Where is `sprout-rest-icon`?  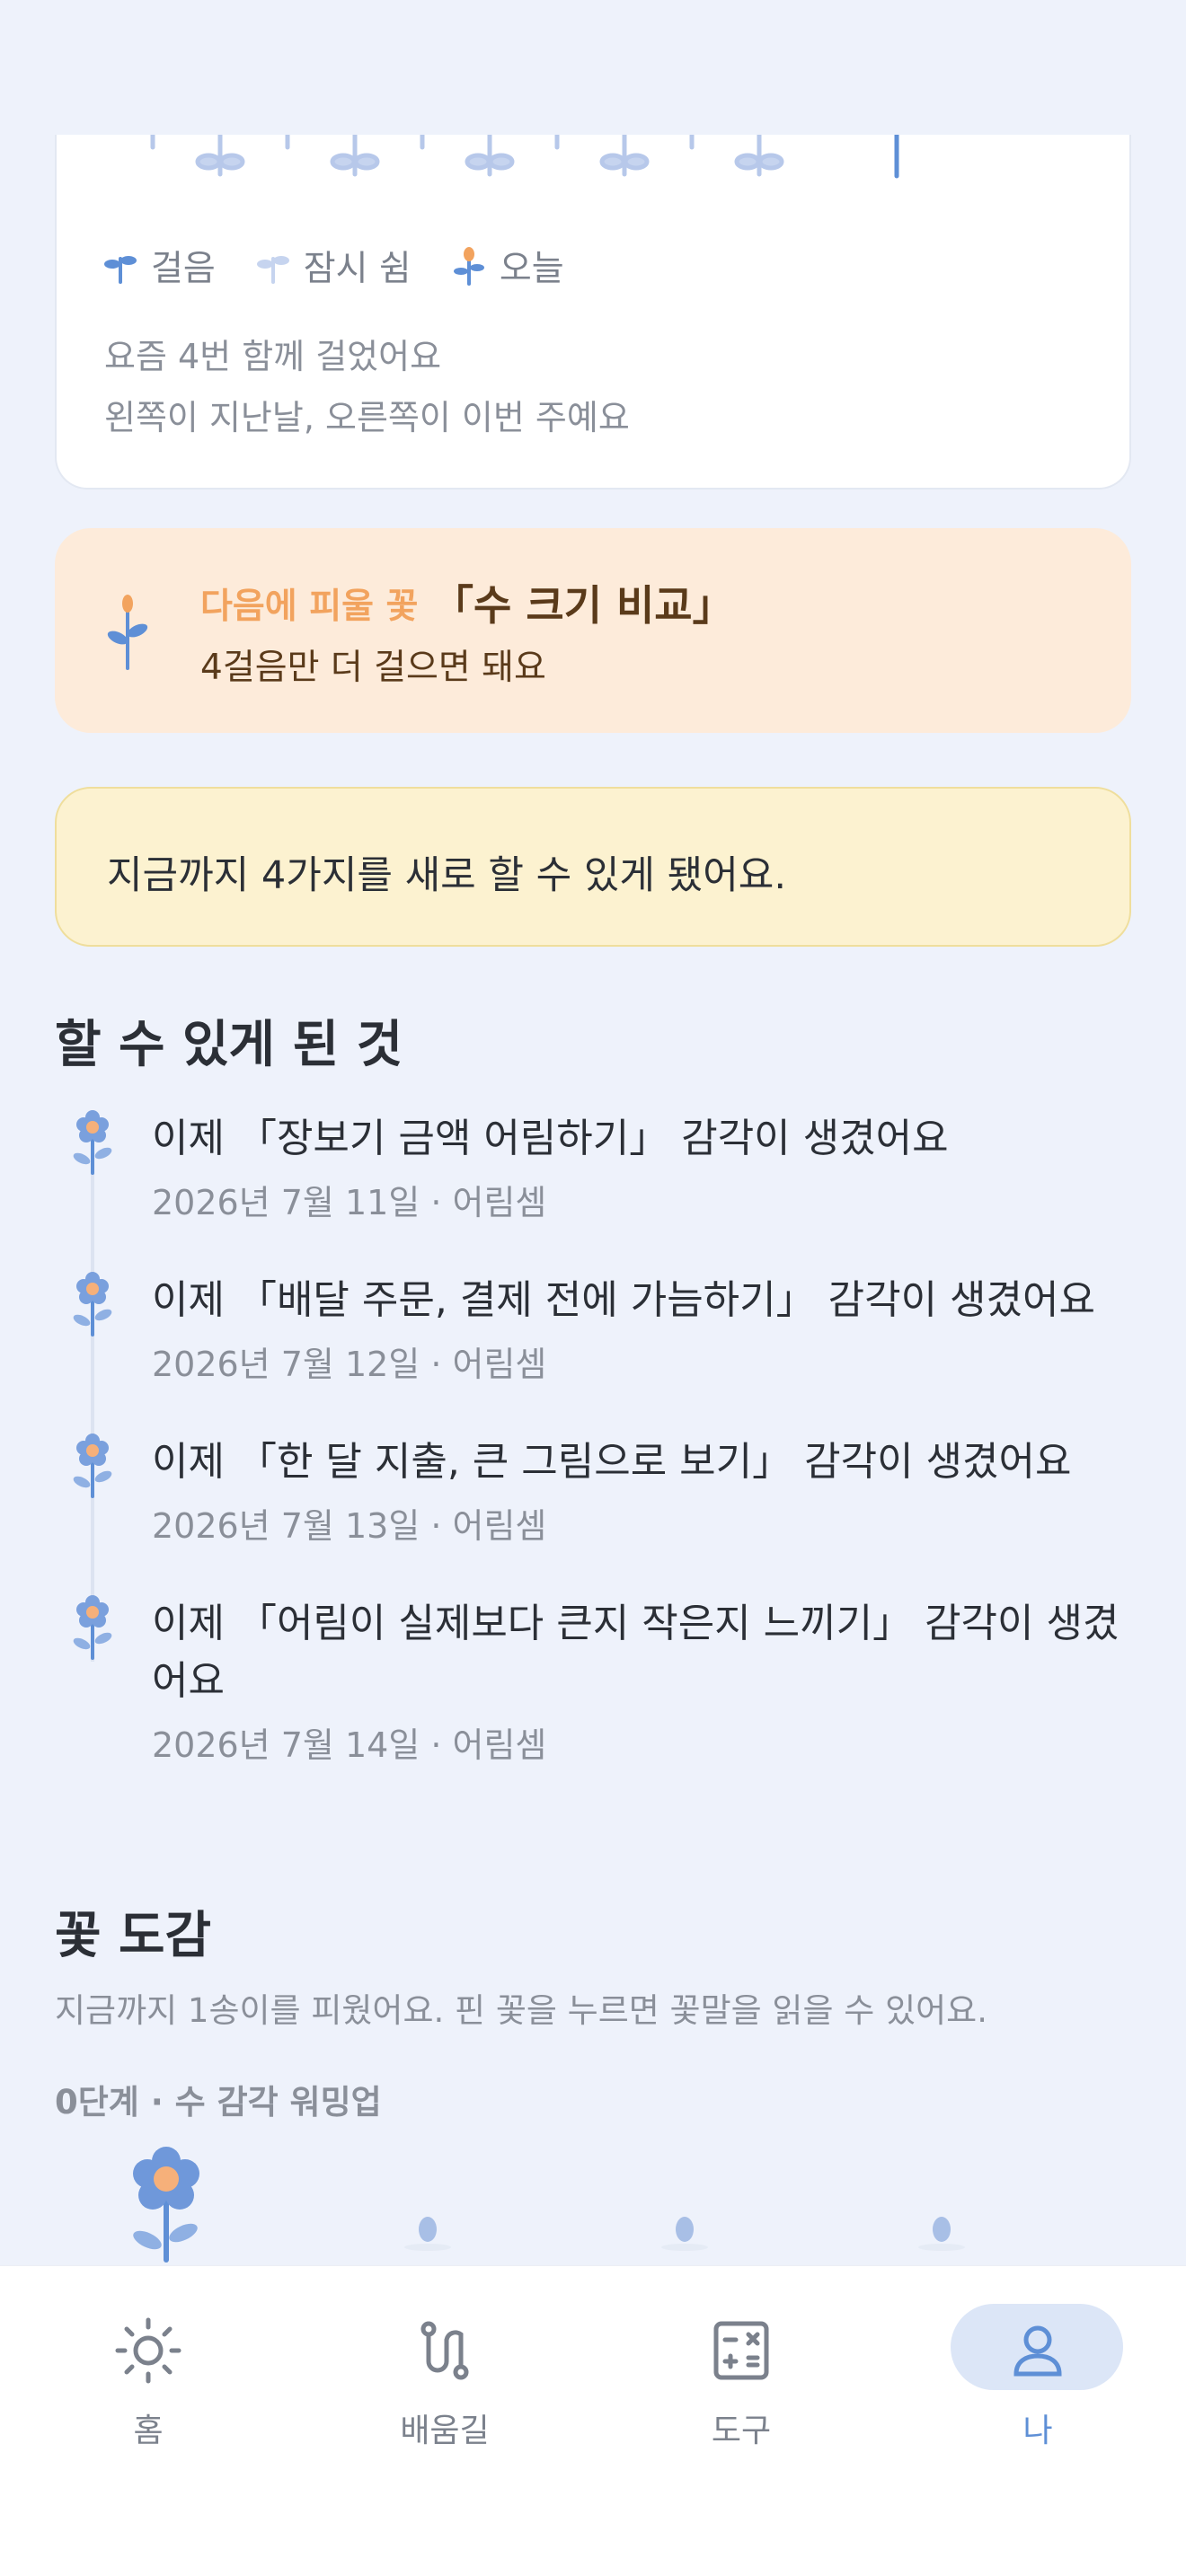
sprout-rest-icon is located at coordinates (272, 270).